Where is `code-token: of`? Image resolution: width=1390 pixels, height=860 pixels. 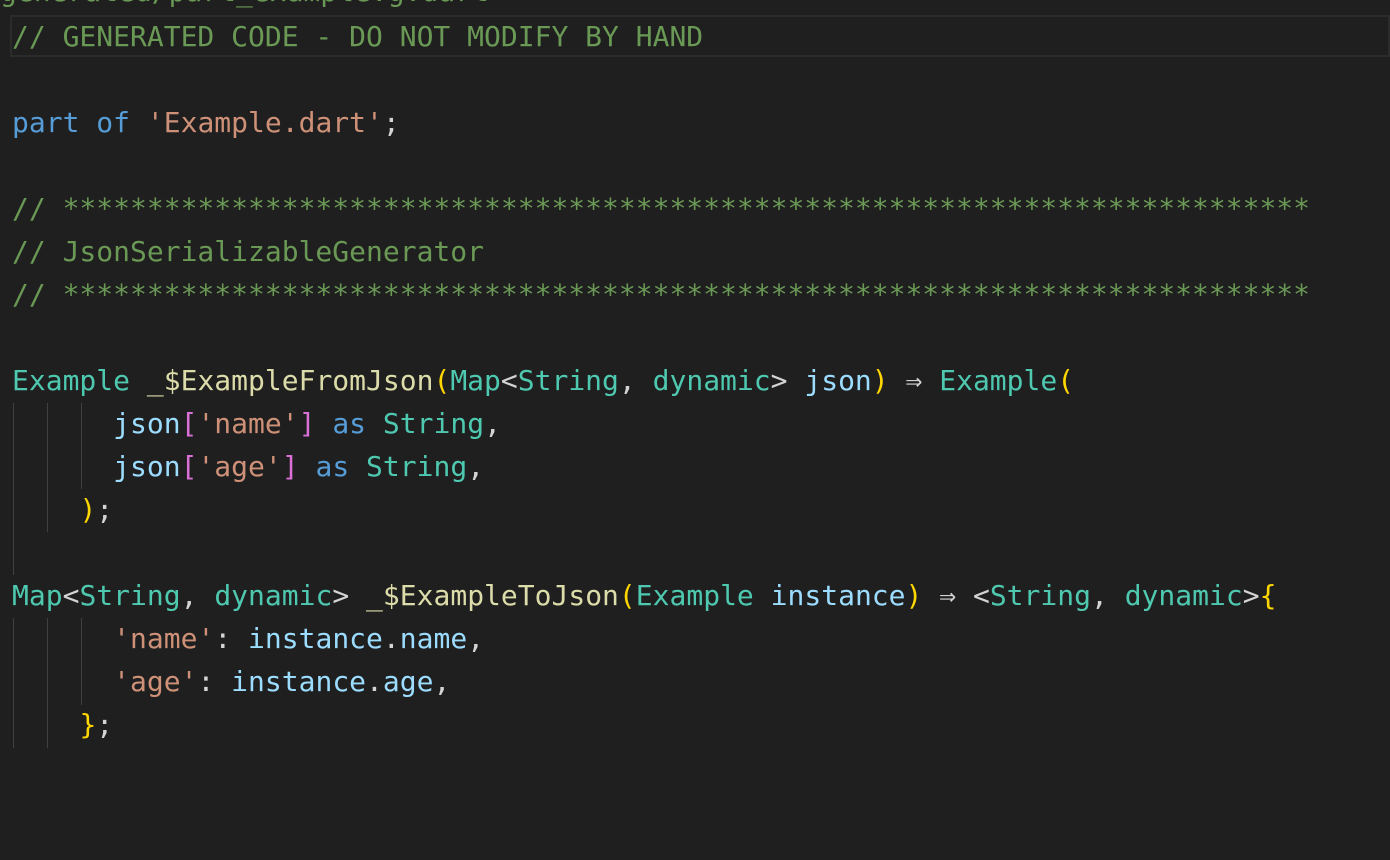
code-token: of is located at coordinates (113, 122).